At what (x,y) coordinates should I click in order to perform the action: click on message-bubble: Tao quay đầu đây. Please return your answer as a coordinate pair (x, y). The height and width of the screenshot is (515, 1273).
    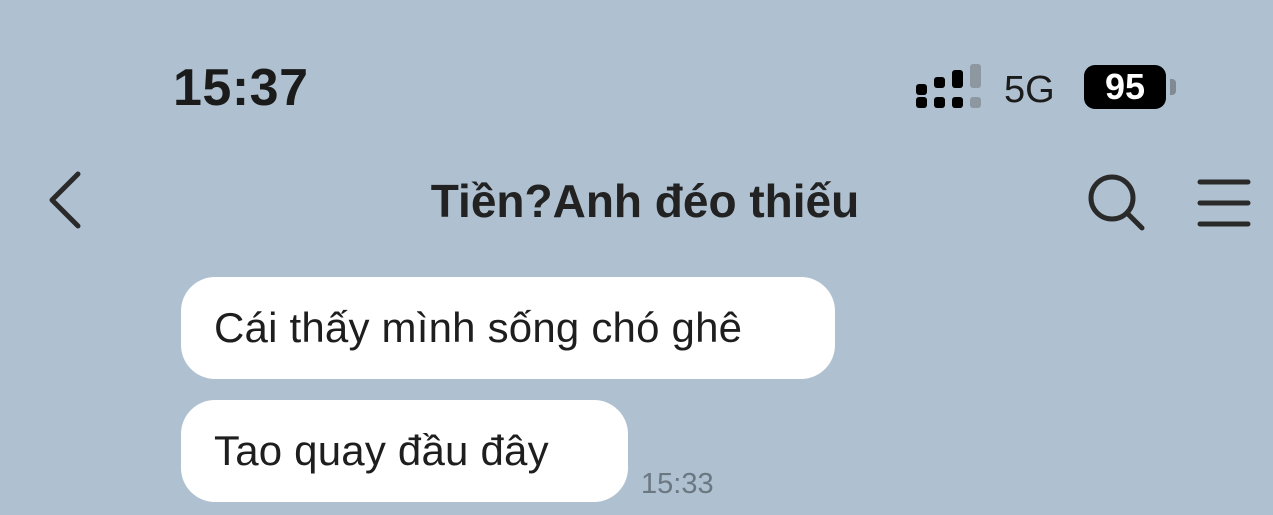
    Looking at the image, I should click on (404, 451).